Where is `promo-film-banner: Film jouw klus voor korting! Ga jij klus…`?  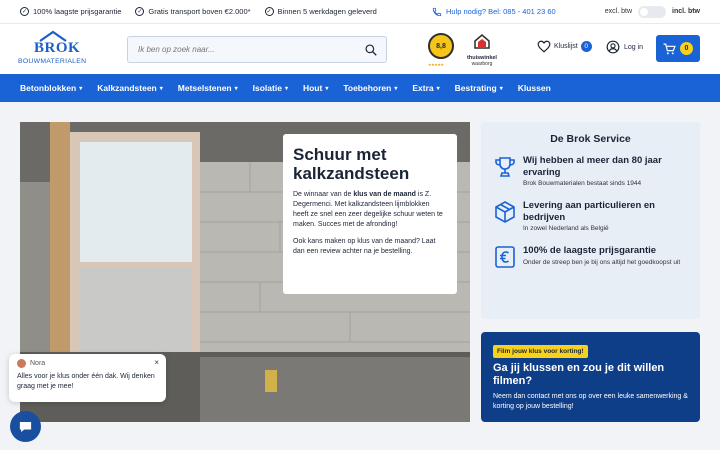 promo-film-banner: Film jouw klus voor korting! Ga jij klus… is located at coordinates (590, 377).